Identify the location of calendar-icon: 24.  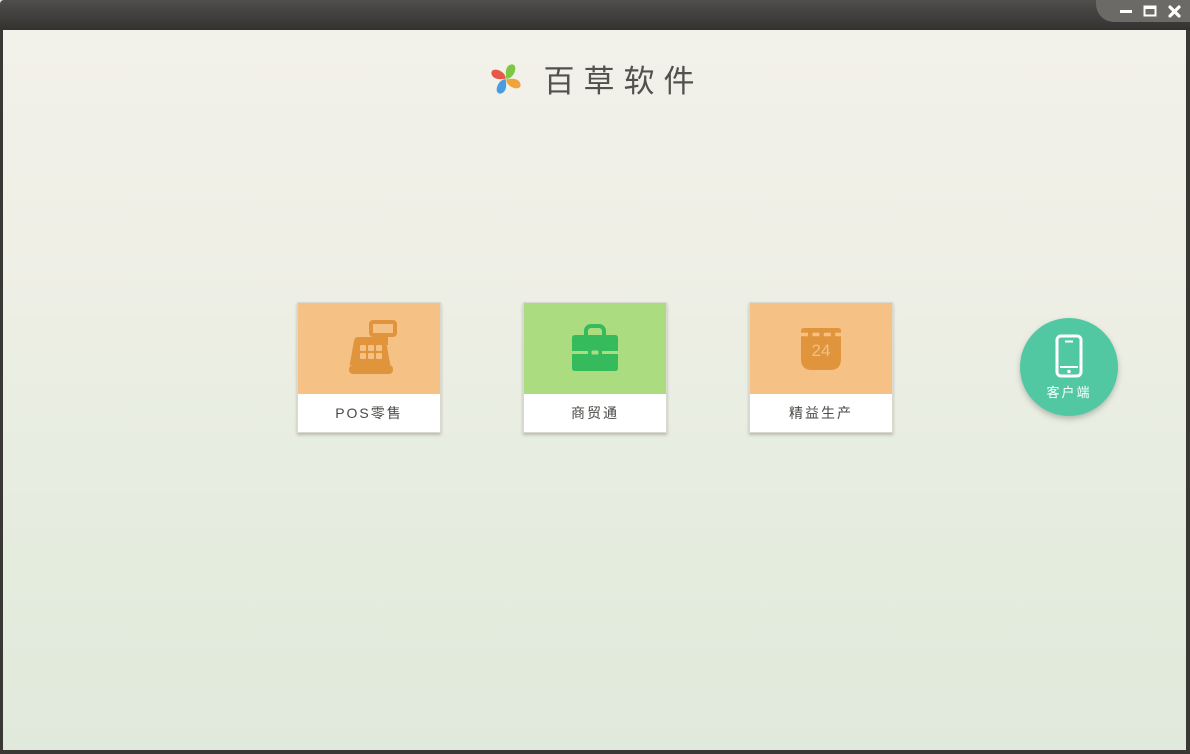
(821, 348).